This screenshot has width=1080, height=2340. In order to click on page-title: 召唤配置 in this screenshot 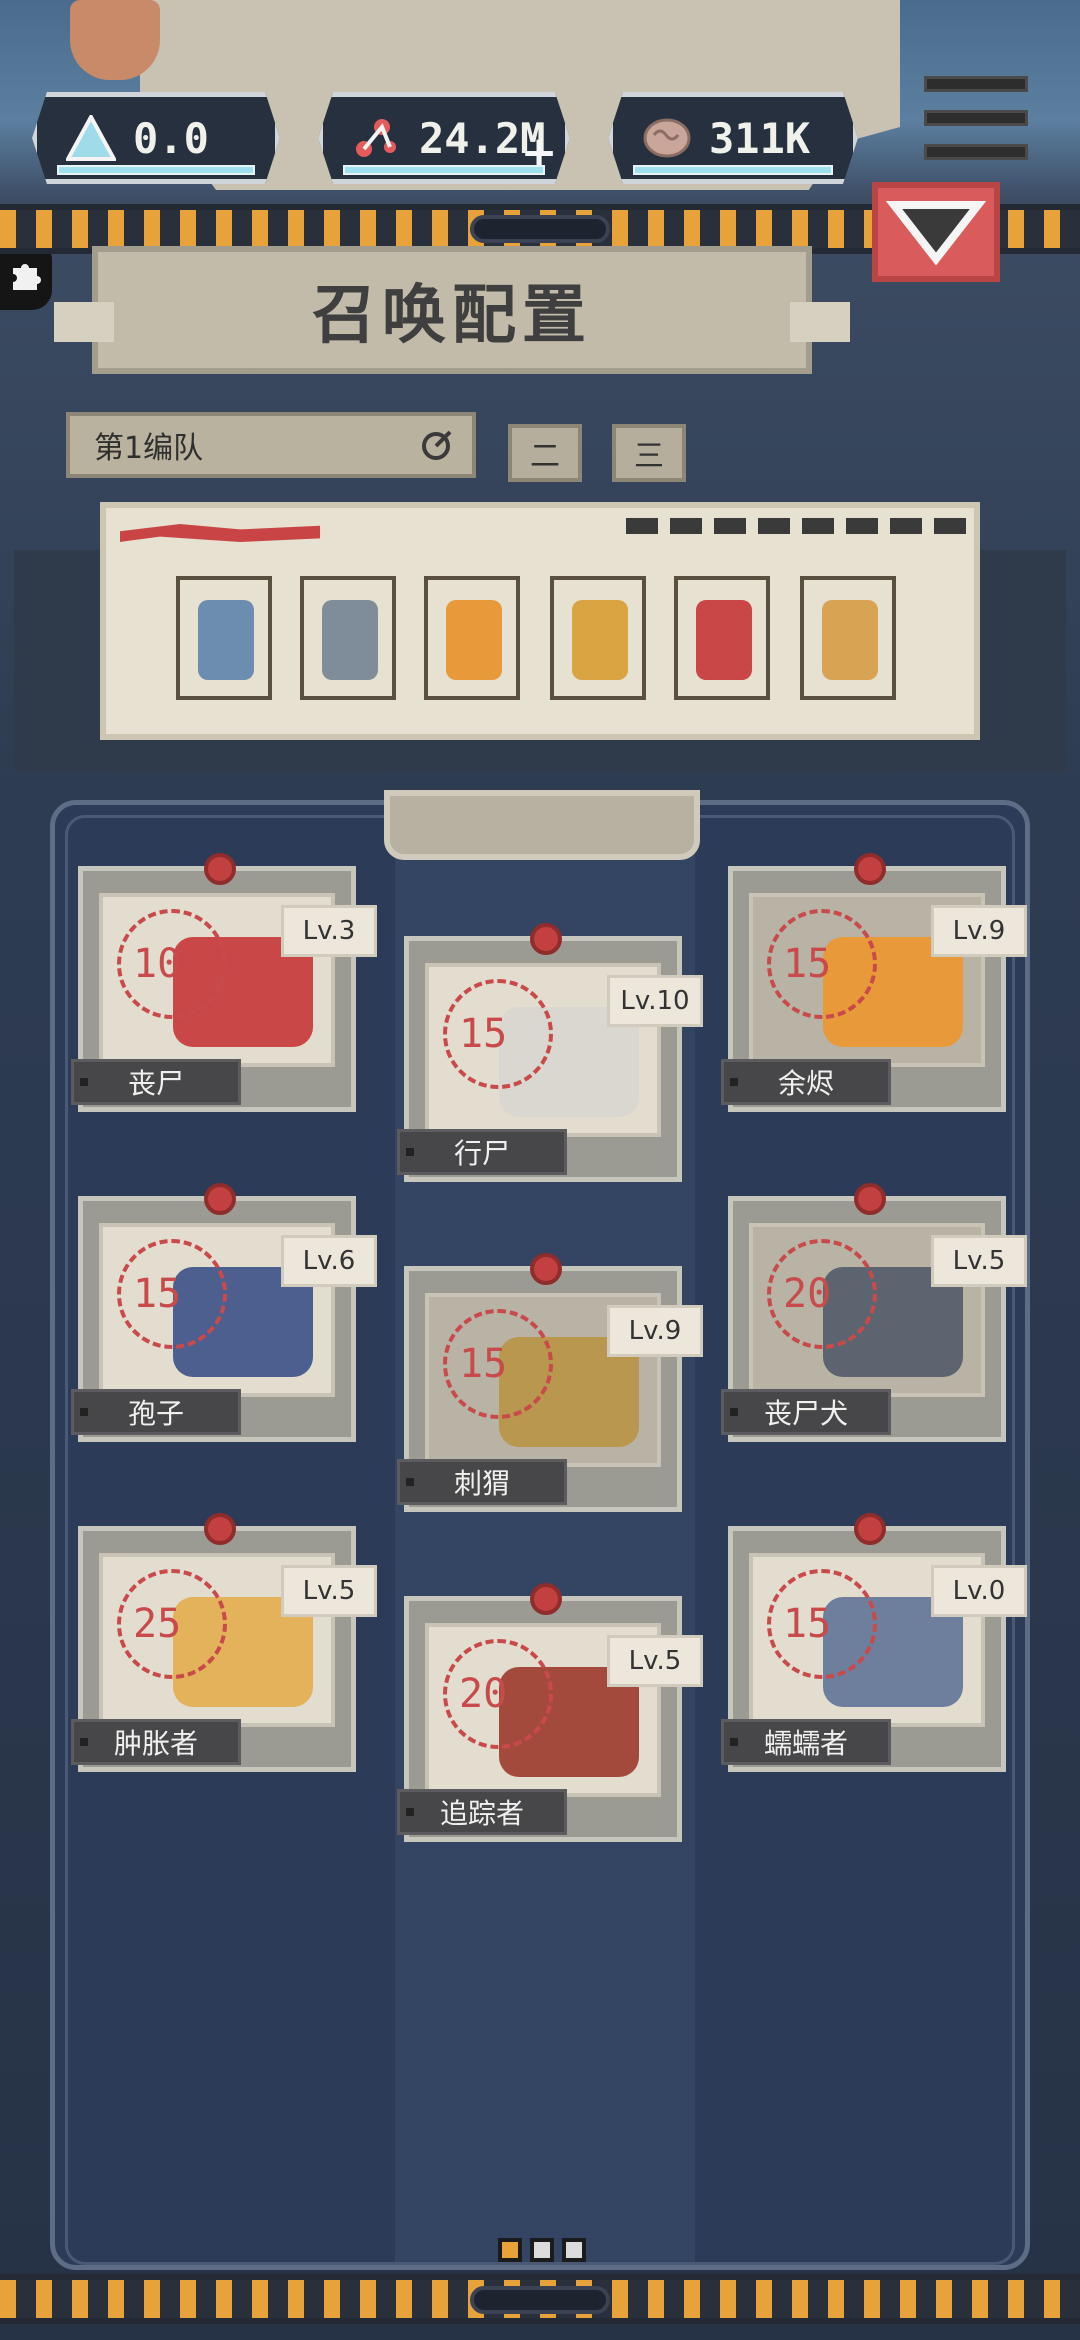, I will do `click(452, 316)`.